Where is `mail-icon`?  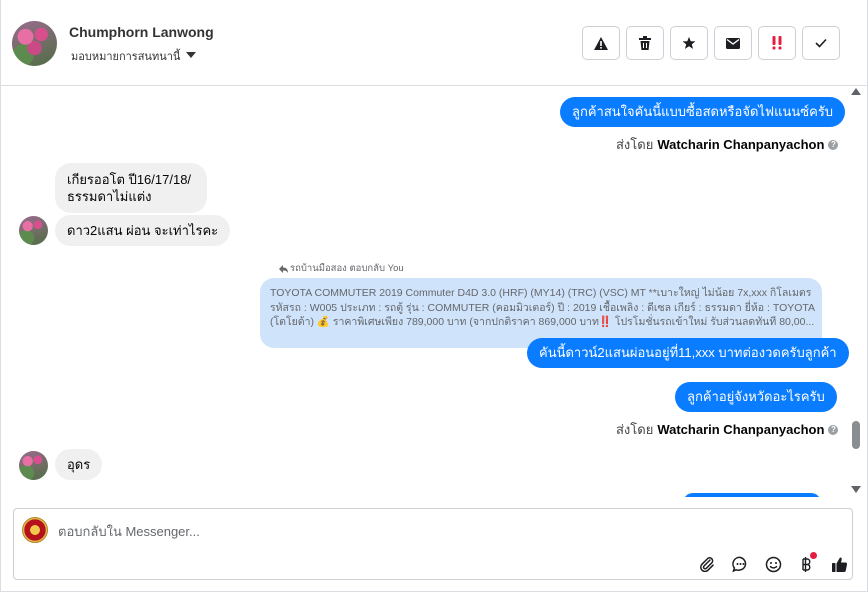 mail-icon is located at coordinates (733, 43).